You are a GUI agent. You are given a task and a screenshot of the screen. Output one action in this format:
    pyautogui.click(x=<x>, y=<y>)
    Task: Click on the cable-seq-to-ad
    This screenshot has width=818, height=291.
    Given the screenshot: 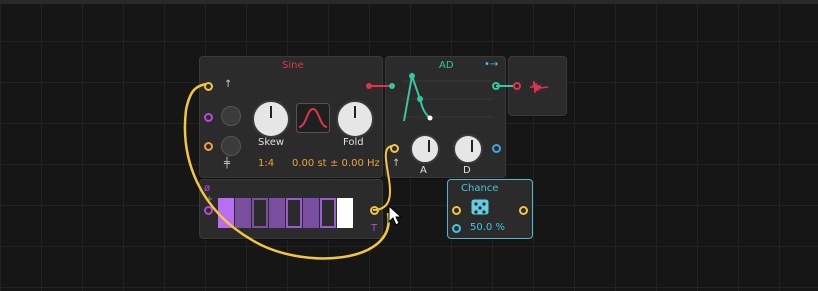 What is the action you would take?
    pyautogui.click(x=382, y=178)
    